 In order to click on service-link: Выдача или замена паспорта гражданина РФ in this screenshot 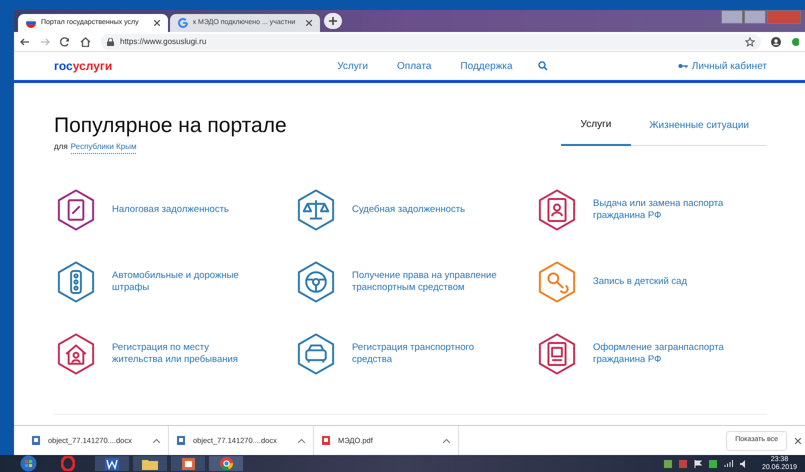, I will do `click(668, 210)`.